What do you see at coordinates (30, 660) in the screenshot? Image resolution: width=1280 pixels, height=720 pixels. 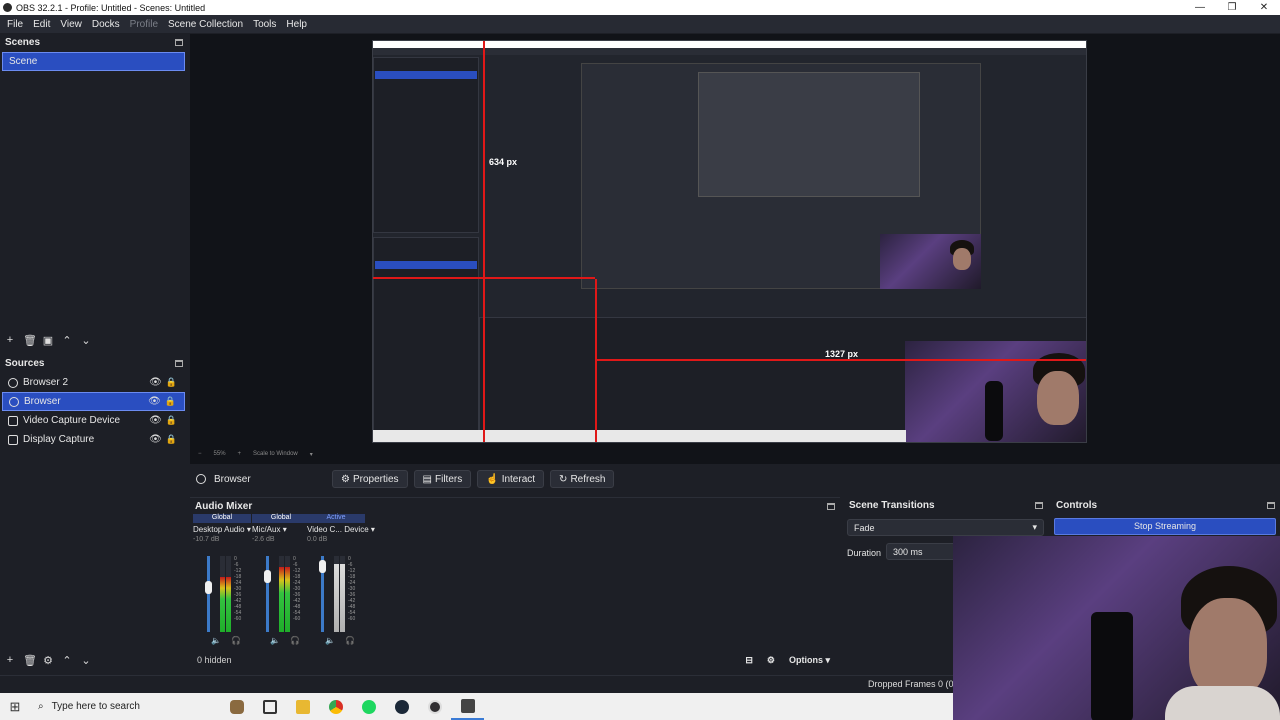 I see `remove-source-icon: 🗑` at bounding box center [30, 660].